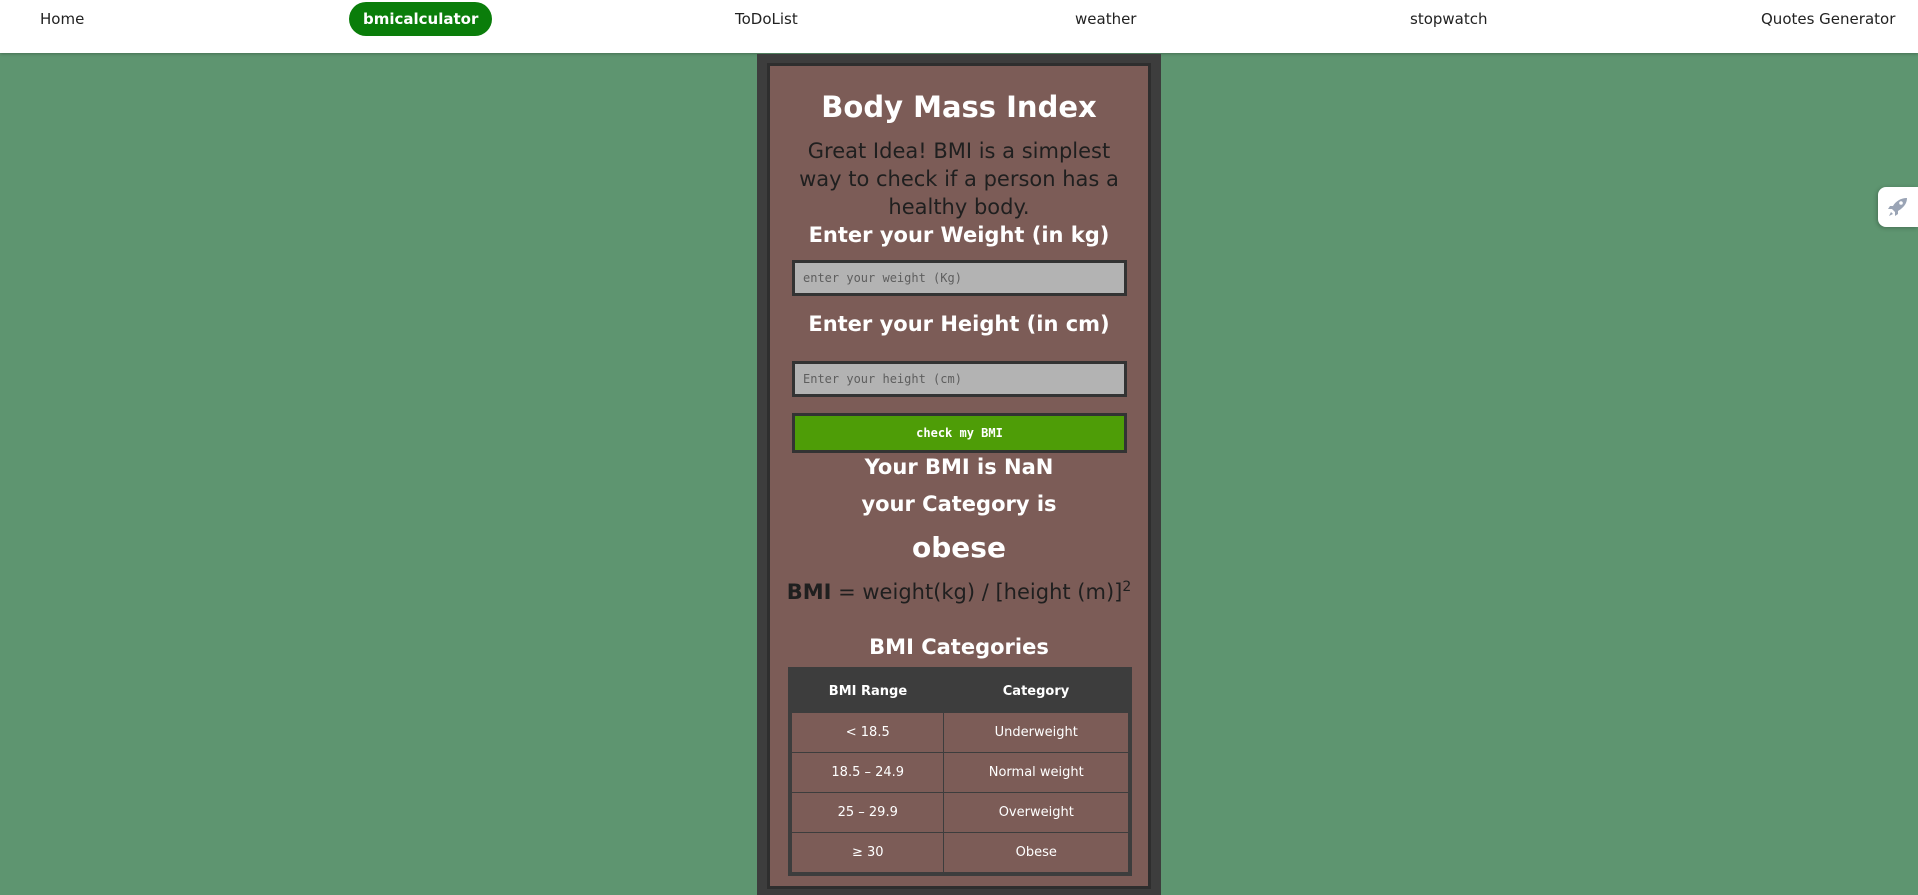  I want to click on nav-home: Home, so click(62, 19).